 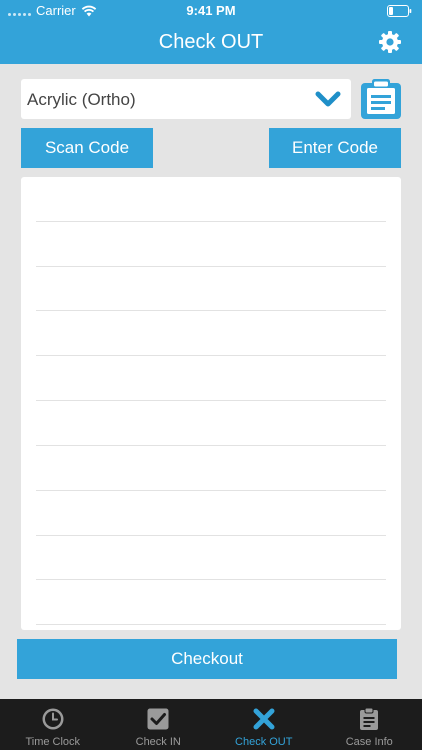 I want to click on tab-label: Case Info, so click(x=369, y=742).